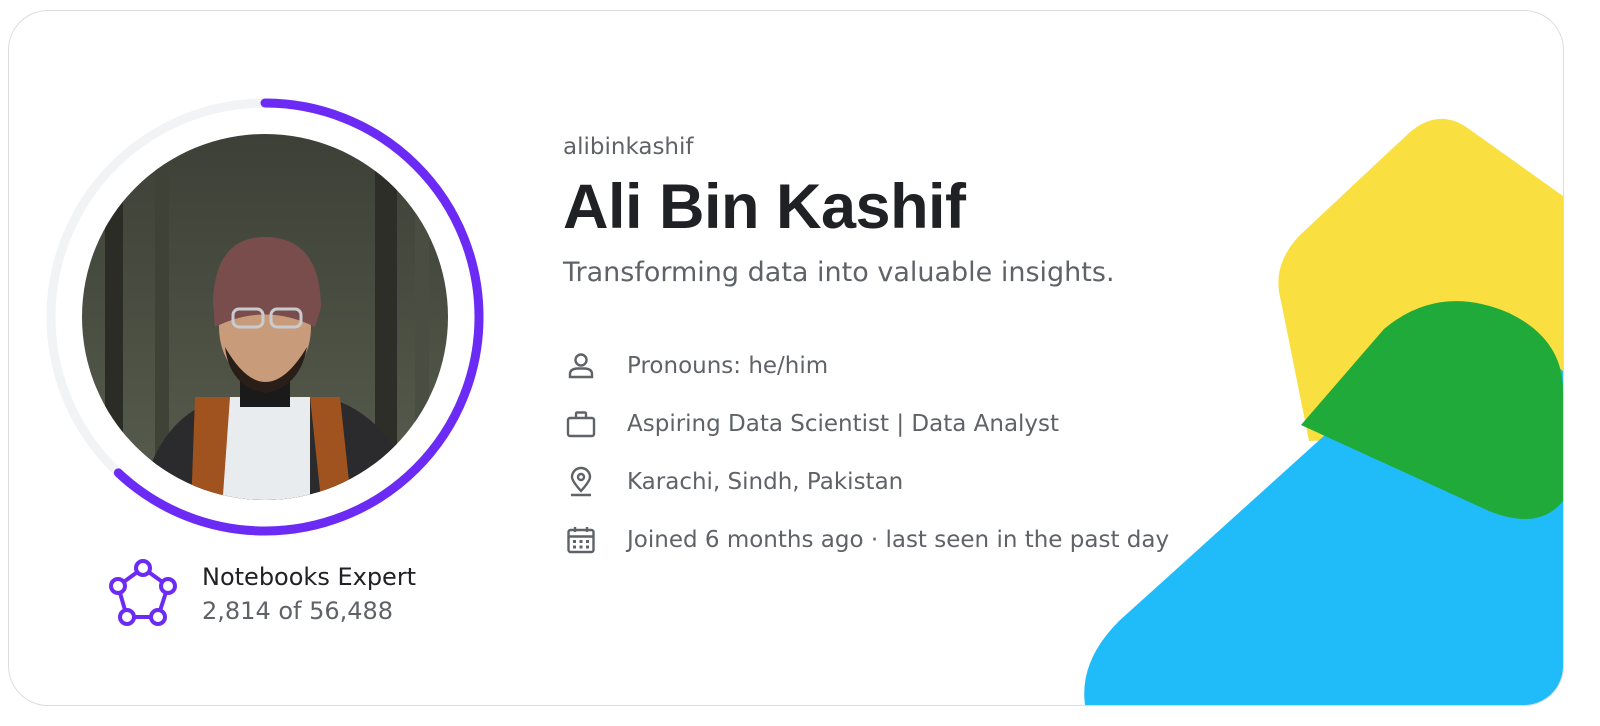  Describe the element at coordinates (261, 594) in the screenshot. I see `tier-badge: Notebooks Expert 2,814 of 56,488` at that location.